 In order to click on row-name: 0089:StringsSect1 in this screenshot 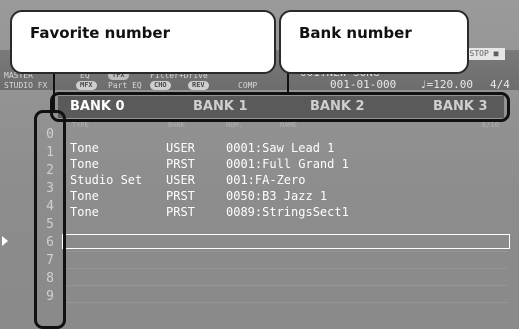, I will do `click(287, 212)`.